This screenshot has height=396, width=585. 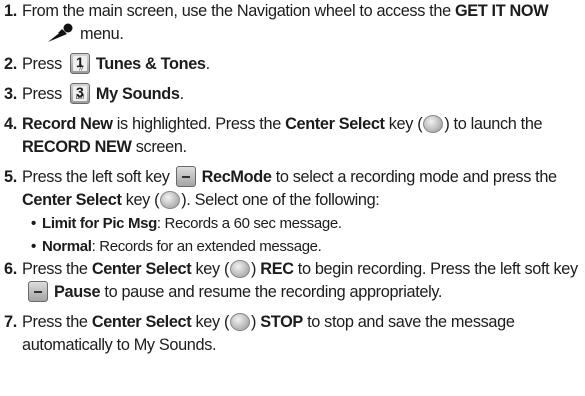 What do you see at coordinates (10, 177) in the screenshot?
I see `step-number: 5.` at bounding box center [10, 177].